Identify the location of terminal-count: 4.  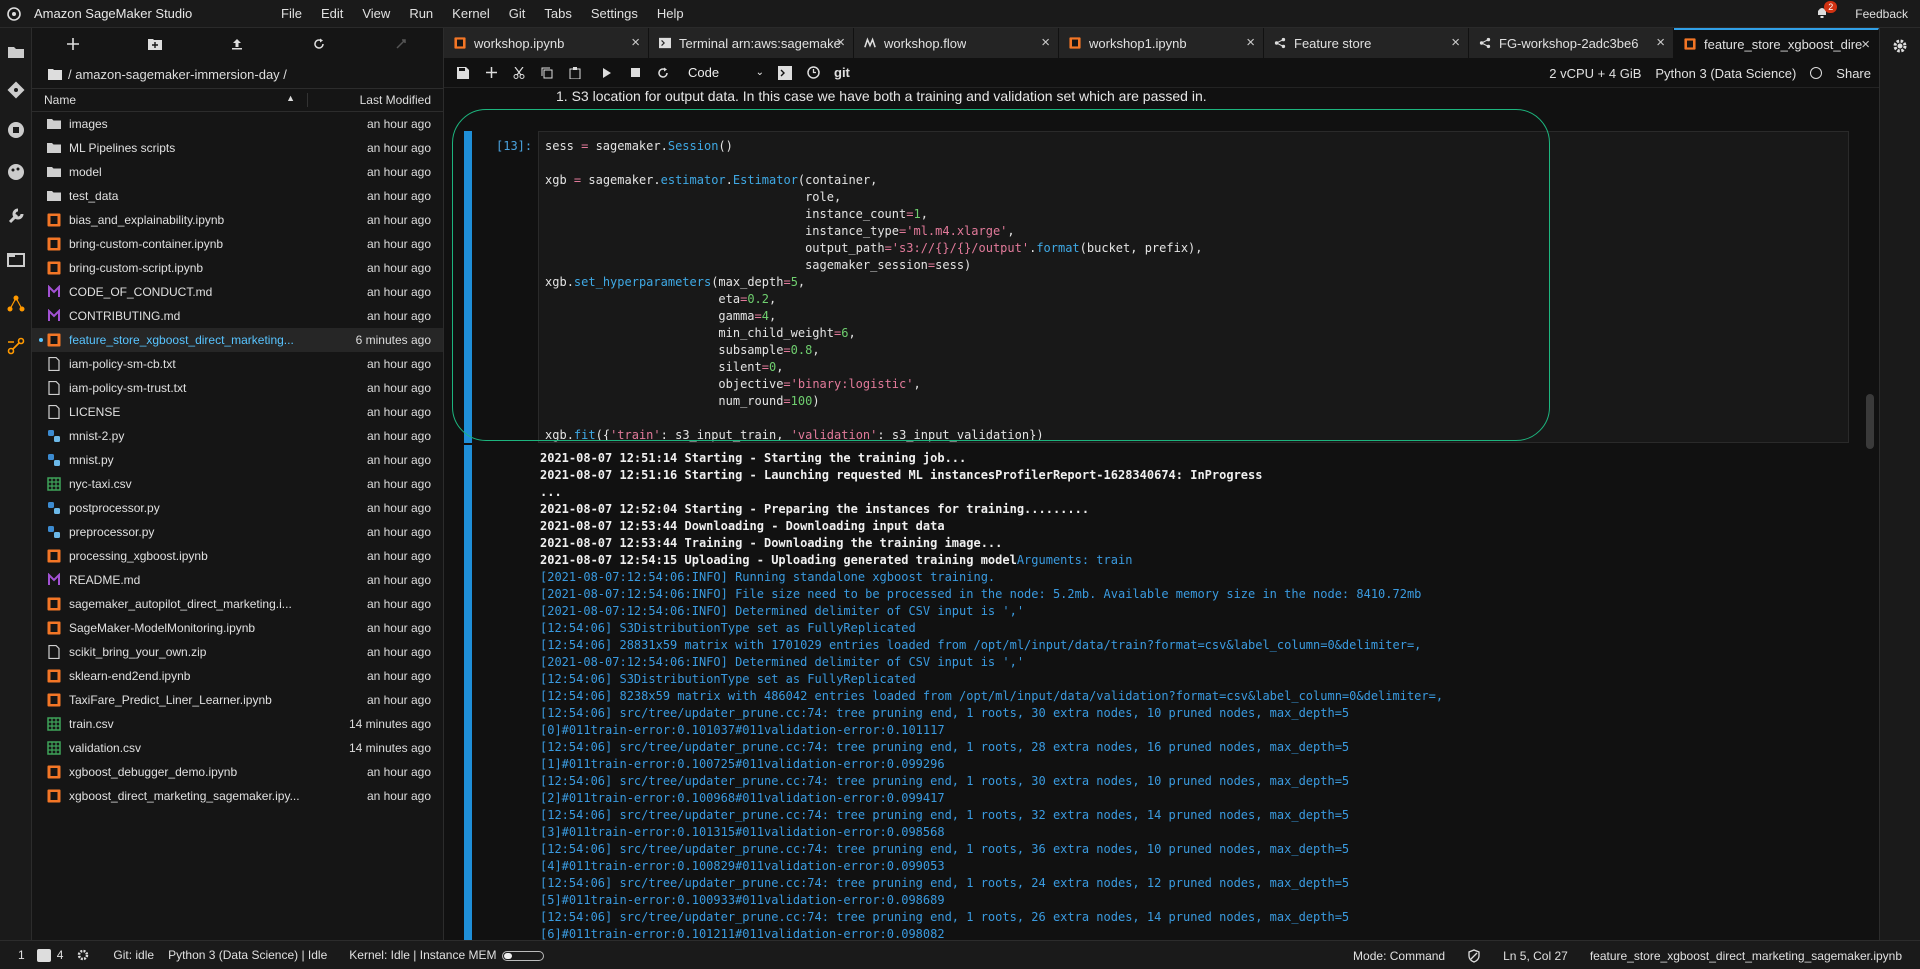
(60, 955).